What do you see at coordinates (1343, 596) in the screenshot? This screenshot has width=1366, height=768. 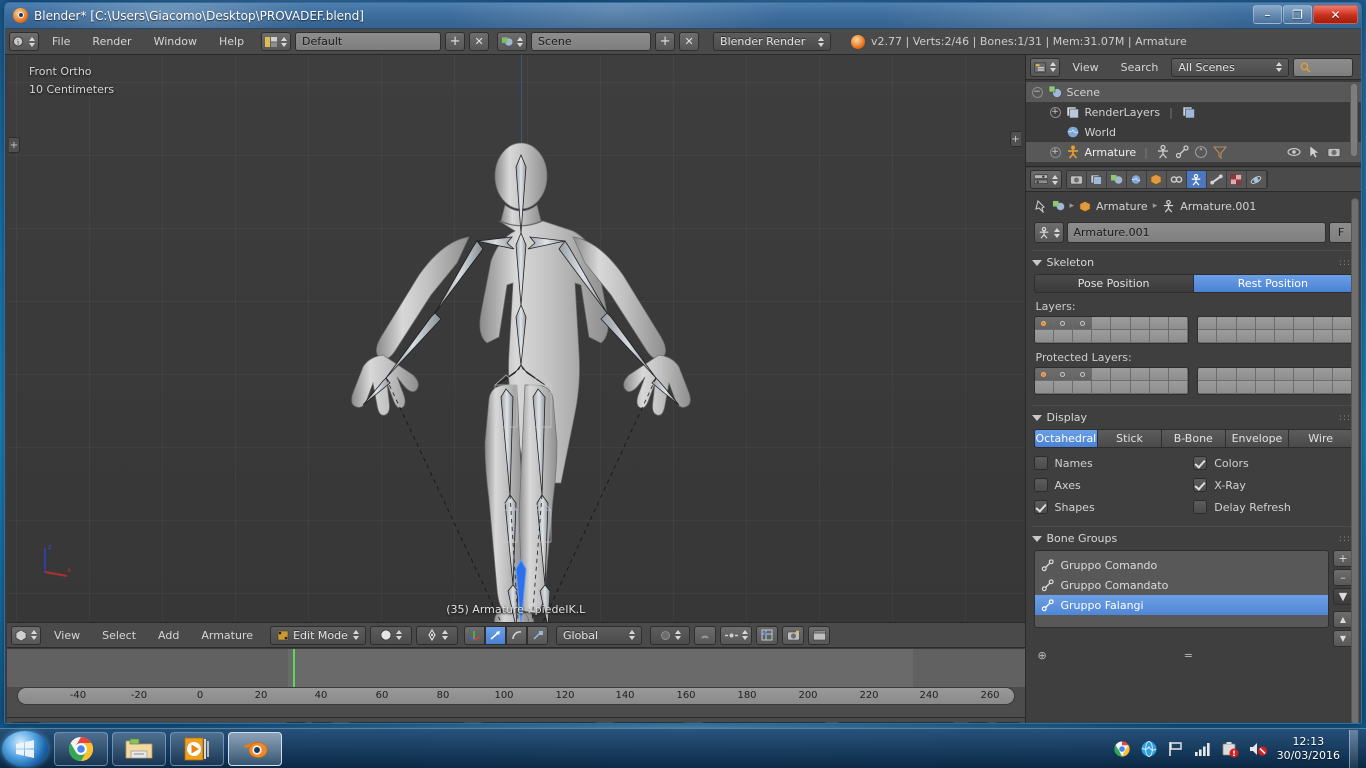 I see `bone-group-specials-menu: ▼` at bounding box center [1343, 596].